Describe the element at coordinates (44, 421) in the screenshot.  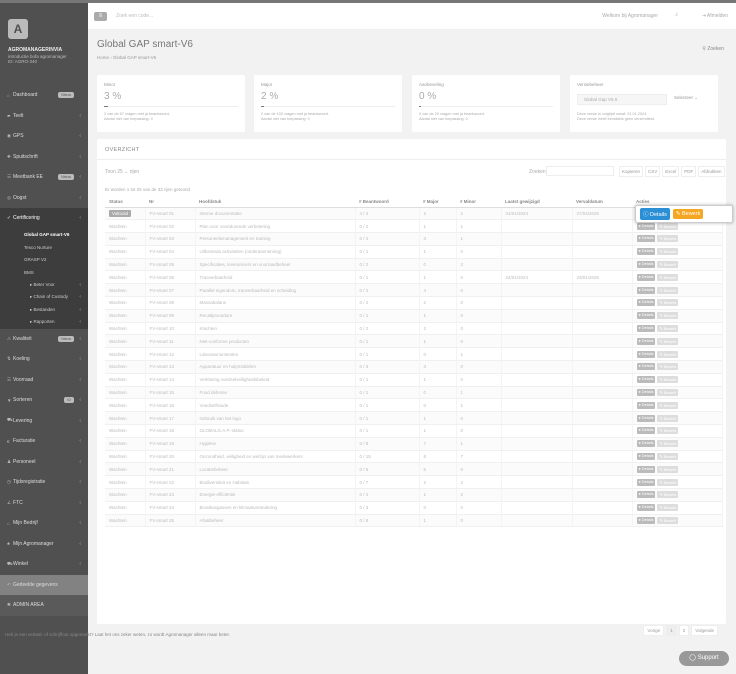
I see `sidebar-item-levering: ⛟ Levering ‹` at that location.